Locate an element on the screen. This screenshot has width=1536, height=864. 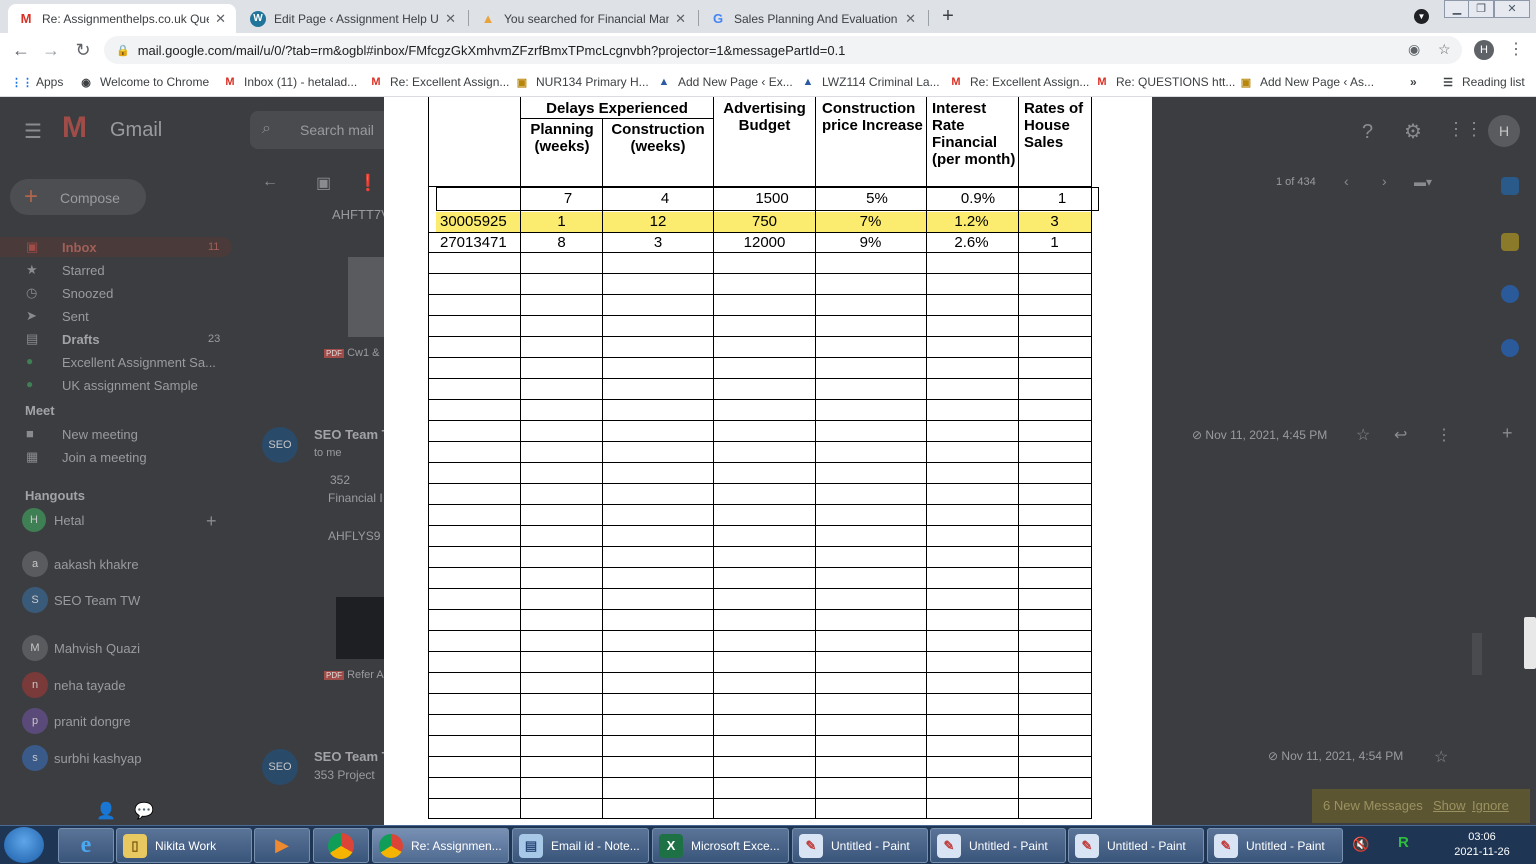
keep-icon is located at coordinates (1510, 242).